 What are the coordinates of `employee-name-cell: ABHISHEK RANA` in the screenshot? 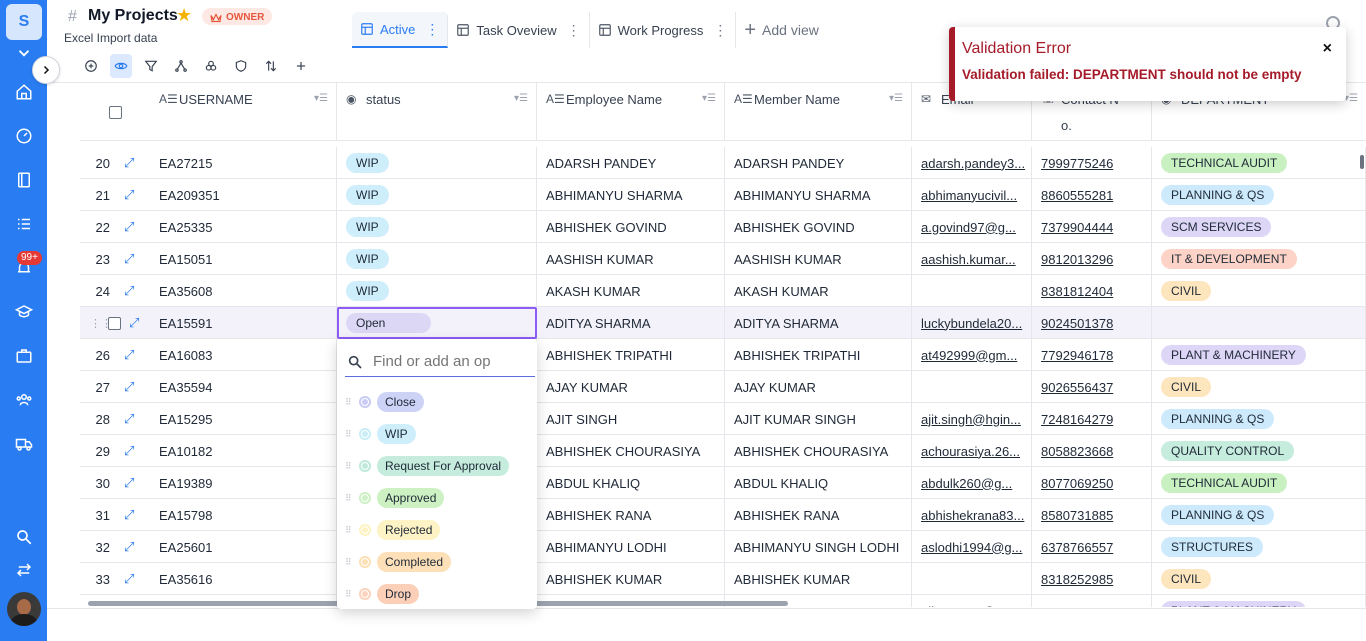 It's located at (631, 515).